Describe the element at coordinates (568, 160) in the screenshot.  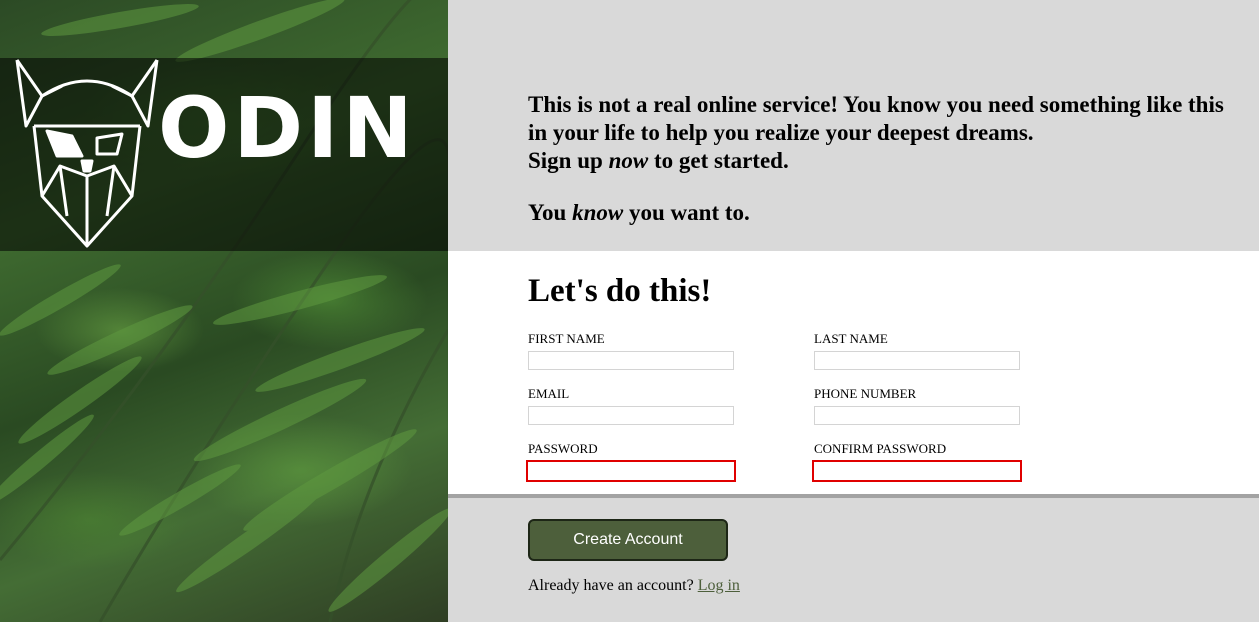
I see `intro-line-2-start: Sign up` at that location.